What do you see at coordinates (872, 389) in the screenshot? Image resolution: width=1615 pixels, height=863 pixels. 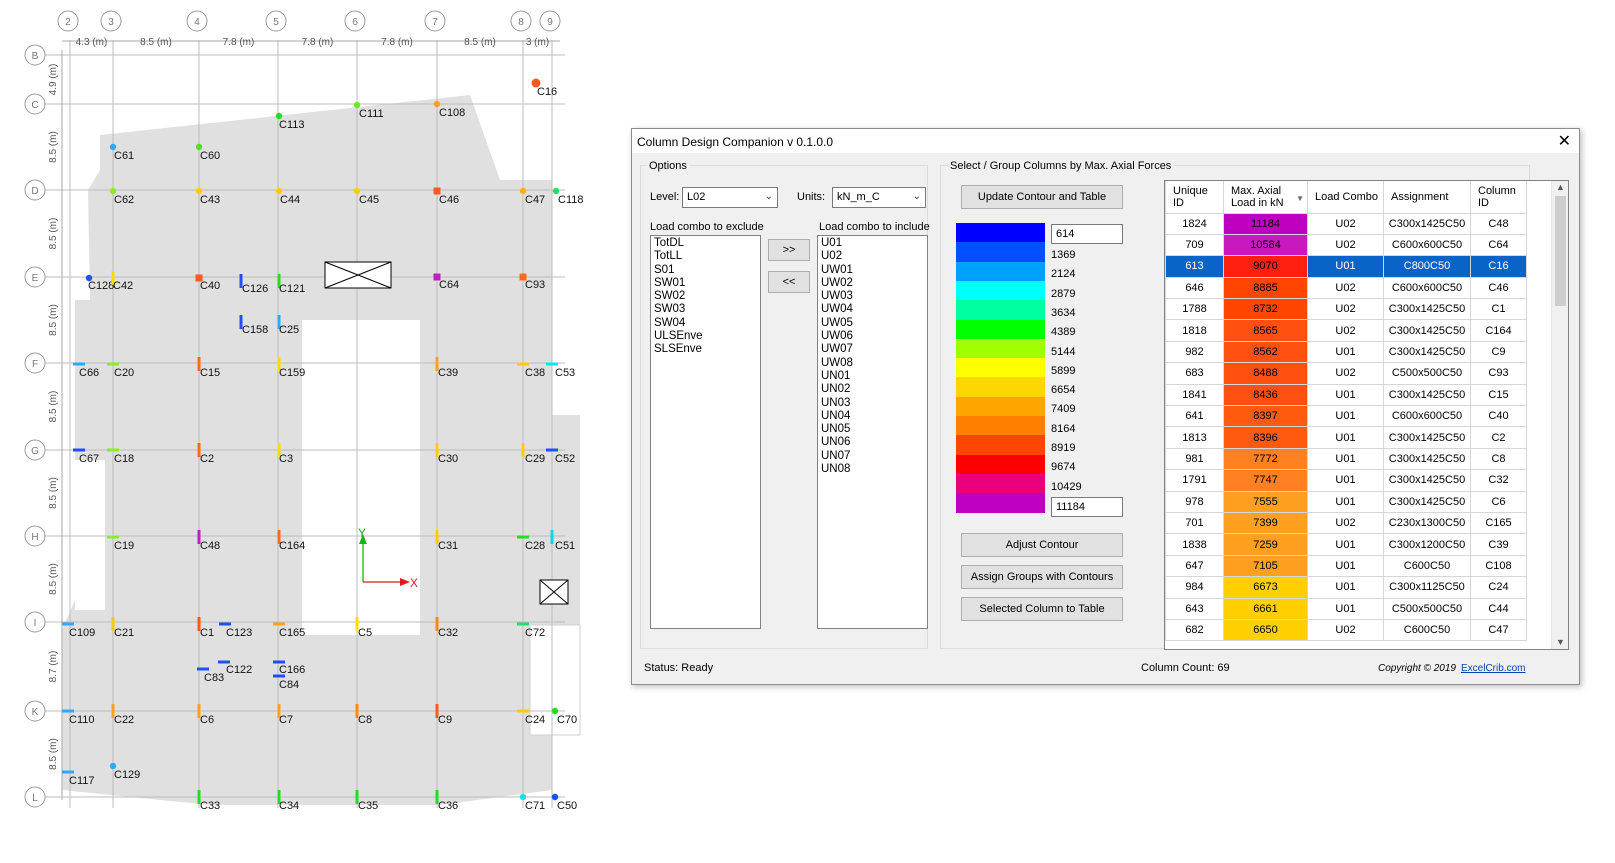 I see `include-list-item: UN02` at bounding box center [872, 389].